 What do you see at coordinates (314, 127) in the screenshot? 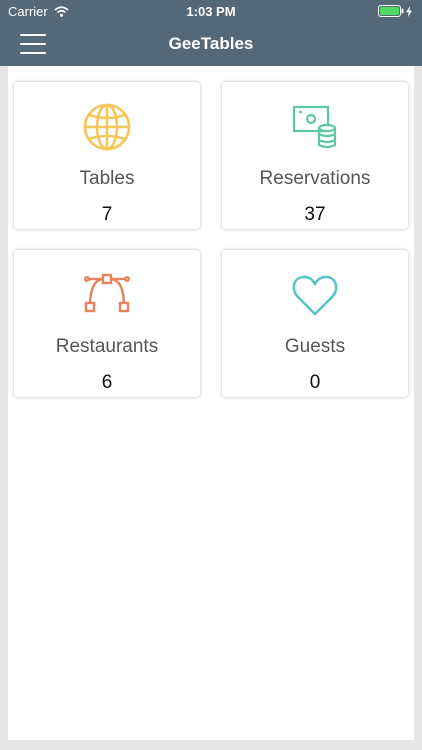
I see `money-database-icon` at bounding box center [314, 127].